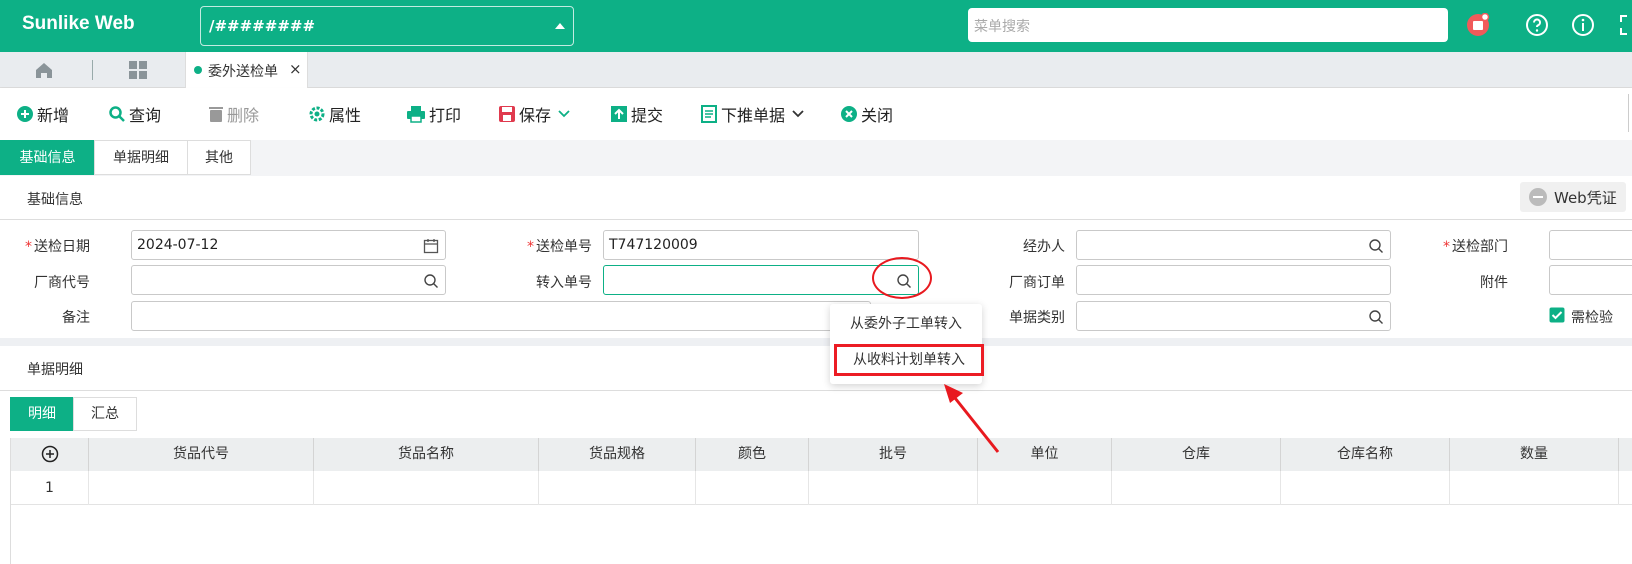  Describe the element at coordinates (134, 114) in the screenshot. I see `query-button: 查询` at that location.